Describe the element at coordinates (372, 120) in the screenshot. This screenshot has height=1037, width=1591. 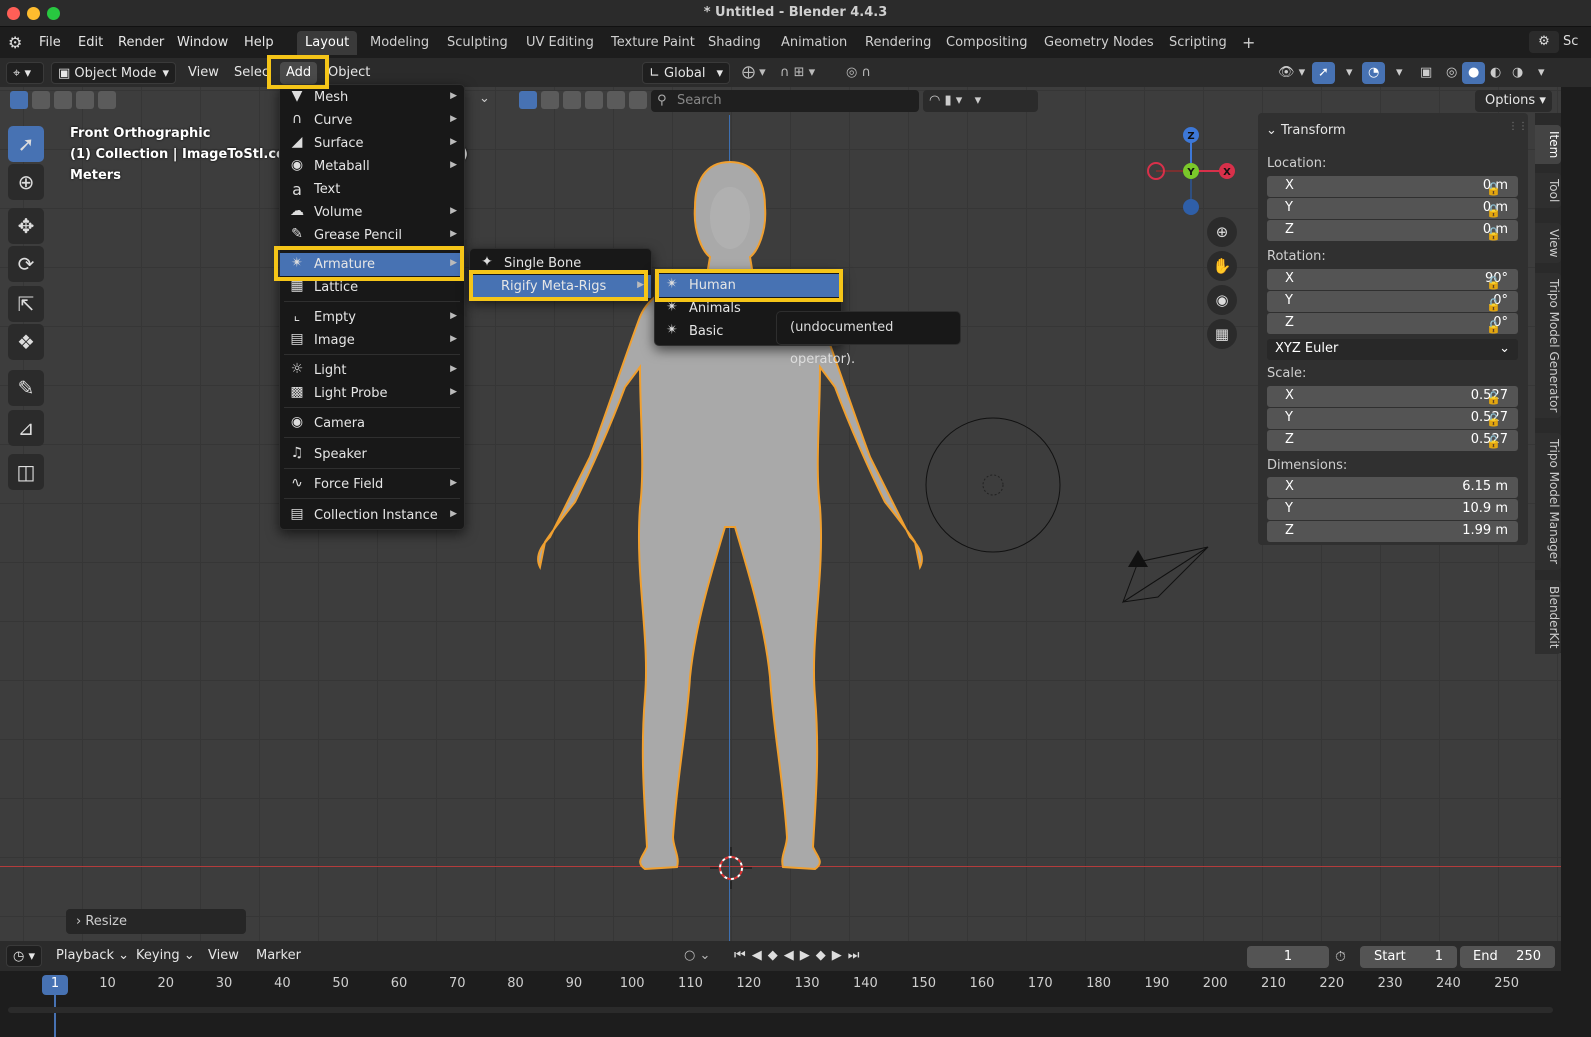
I see `menu-item-curve: ∩ Curve ▶` at that location.